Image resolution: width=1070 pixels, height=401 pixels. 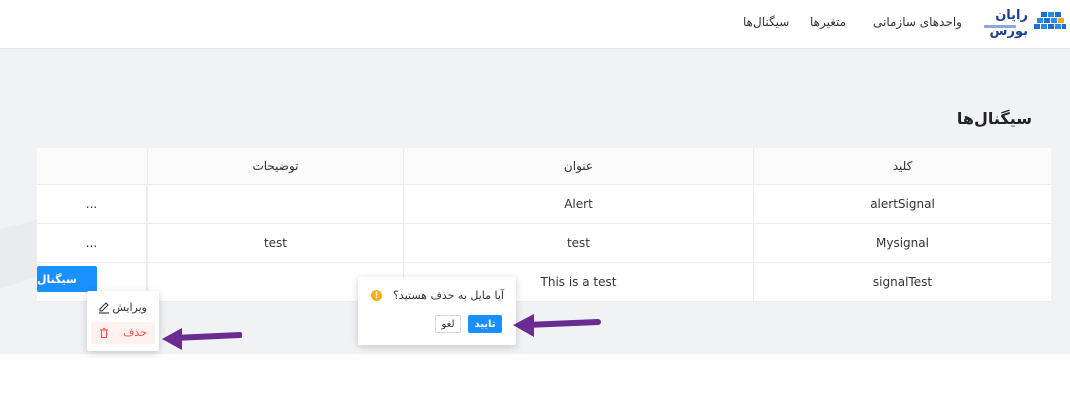 What do you see at coordinates (129, 307) in the screenshot?
I see `menu-item-edit-label: ویرایش` at bounding box center [129, 307].